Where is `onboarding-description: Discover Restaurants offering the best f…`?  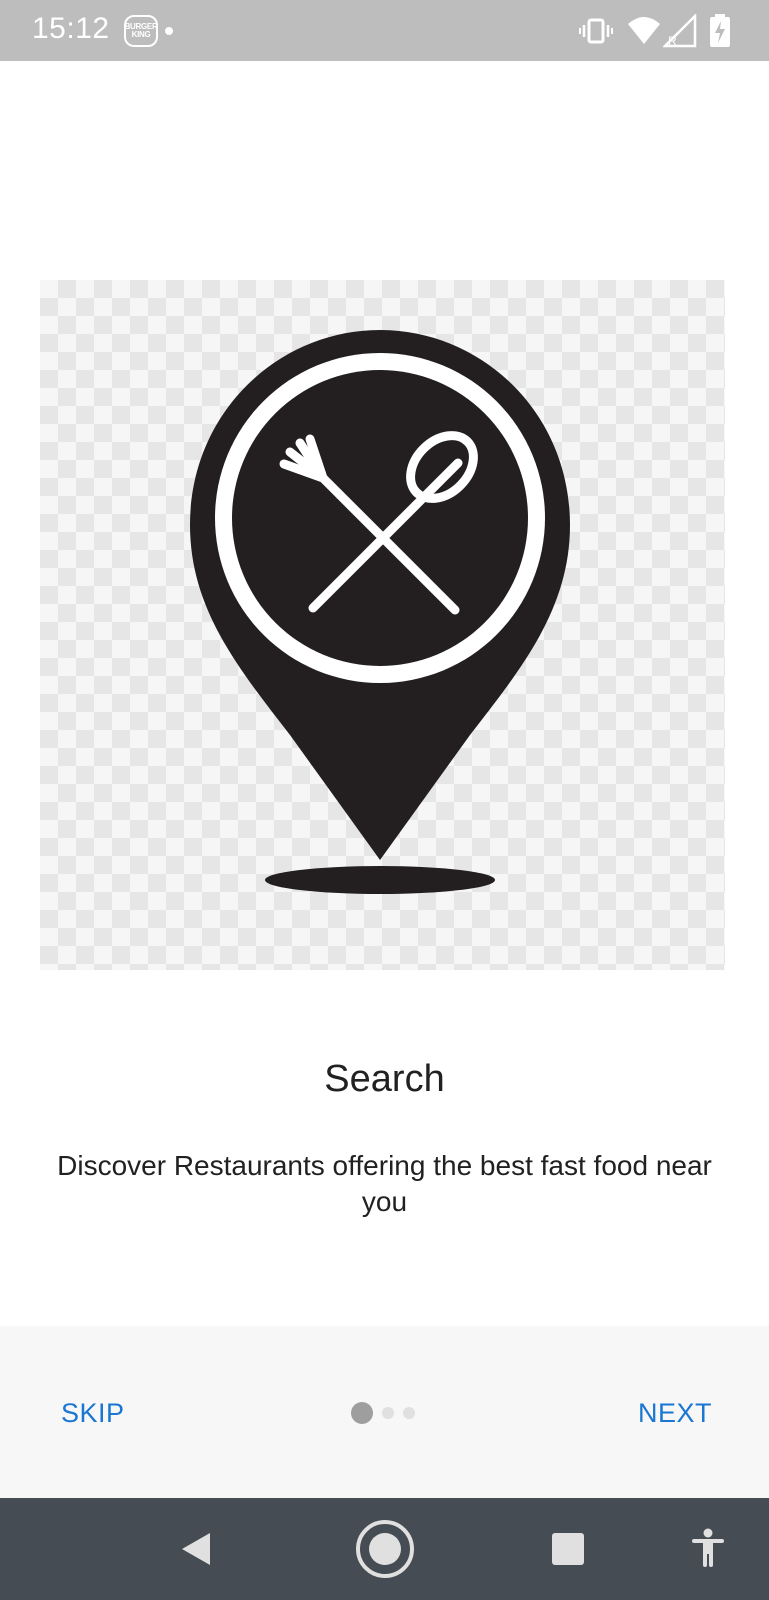 onboarding-description: Discover Restaurants offering the best f… is located at coordinates (384, 1183).